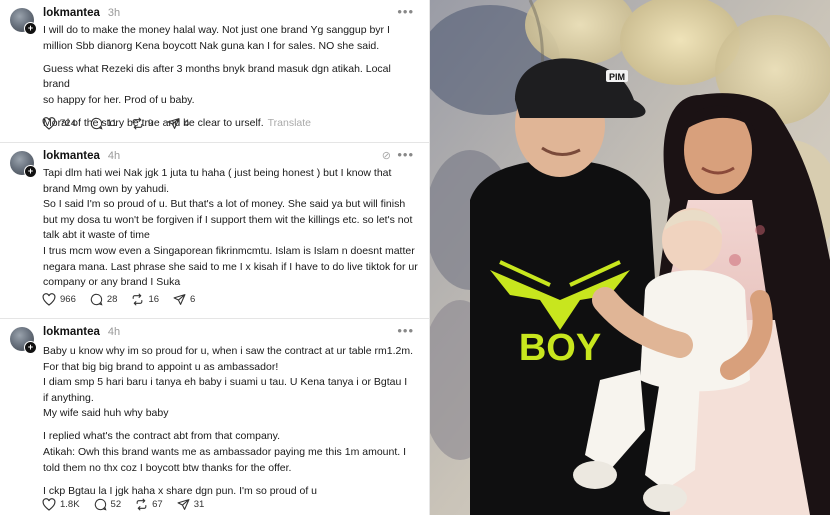  I want to click on share-button: 4, so click(178, 123).